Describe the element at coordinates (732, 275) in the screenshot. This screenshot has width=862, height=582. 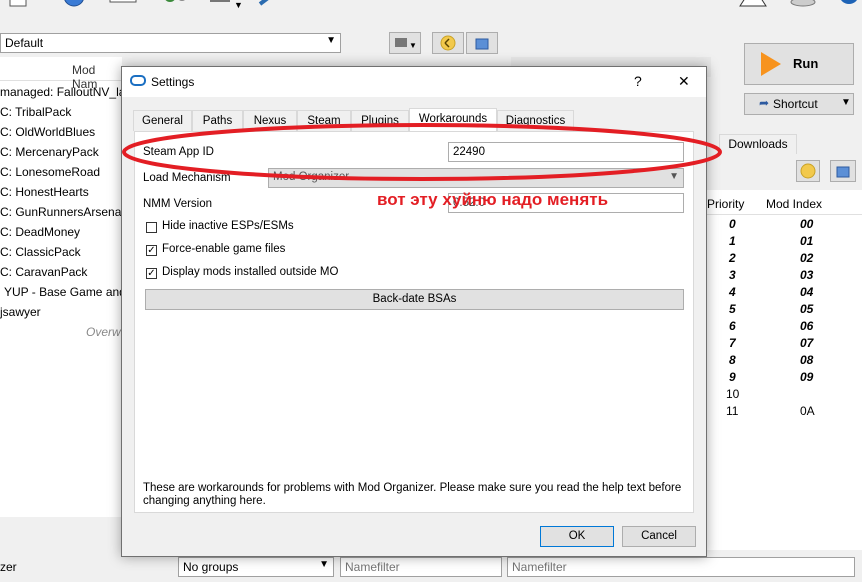
I see `plugin-priority-cell: 3` at that location.